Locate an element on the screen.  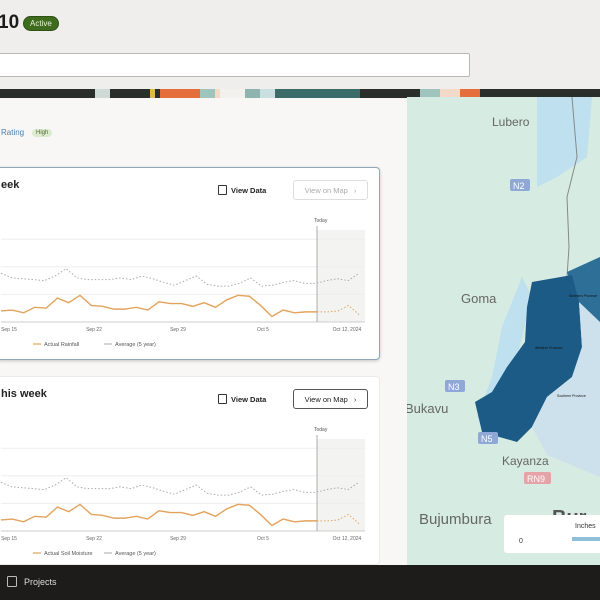
bottom-bar: Projects is located at coordinates (300, 582).